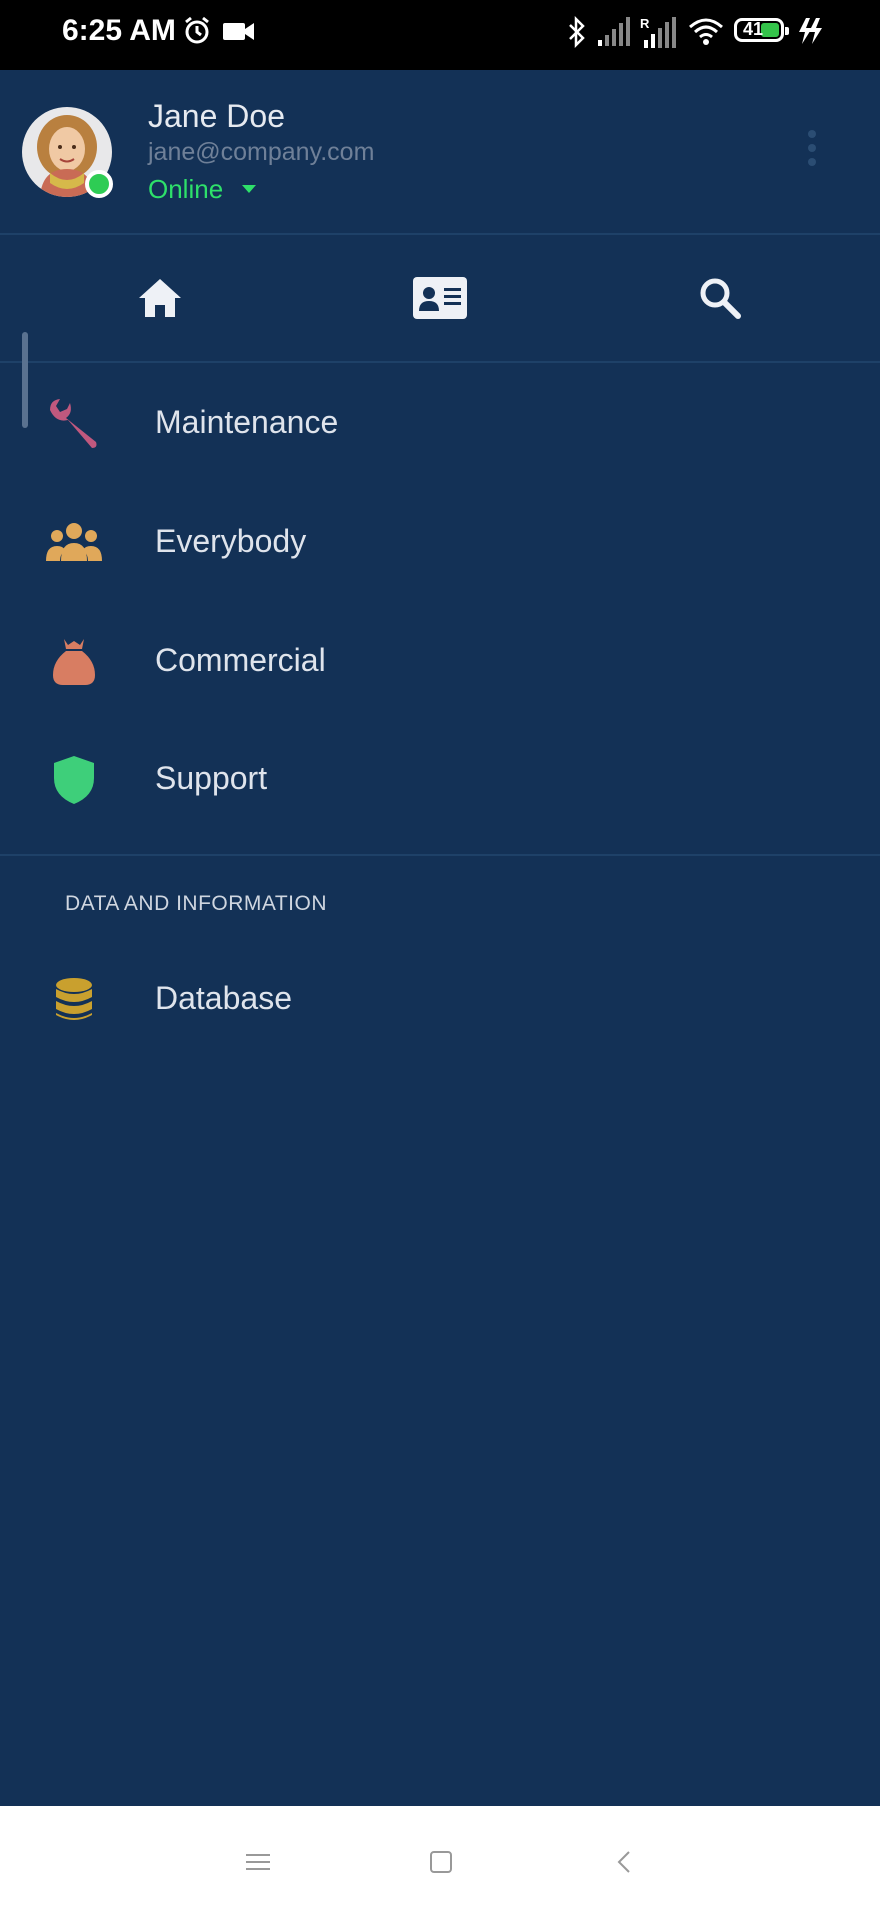 This screenshot has width=880, height=1920. I want to click on database-icon, so click(74, 999).